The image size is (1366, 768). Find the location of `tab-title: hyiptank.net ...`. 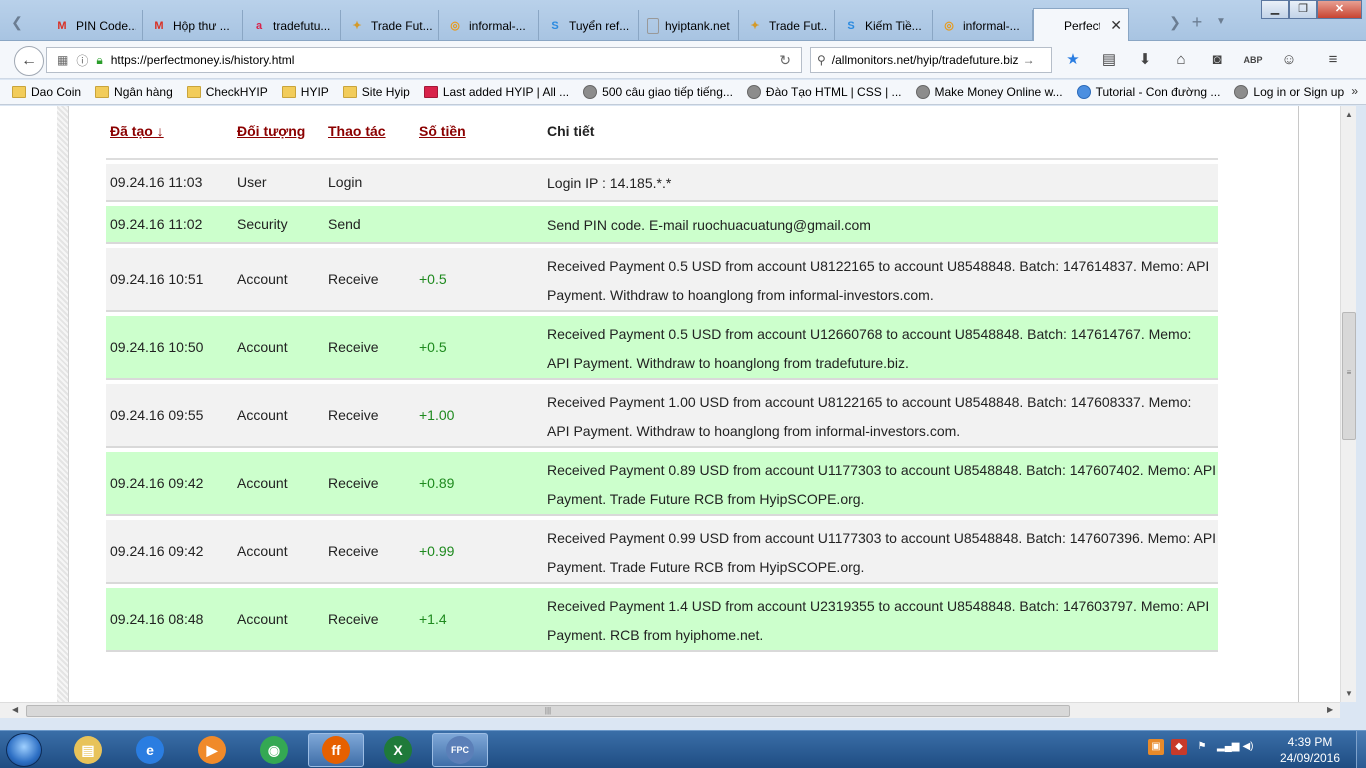

tab-title: hyiptank.net ... is located at coordinates (698, 25).